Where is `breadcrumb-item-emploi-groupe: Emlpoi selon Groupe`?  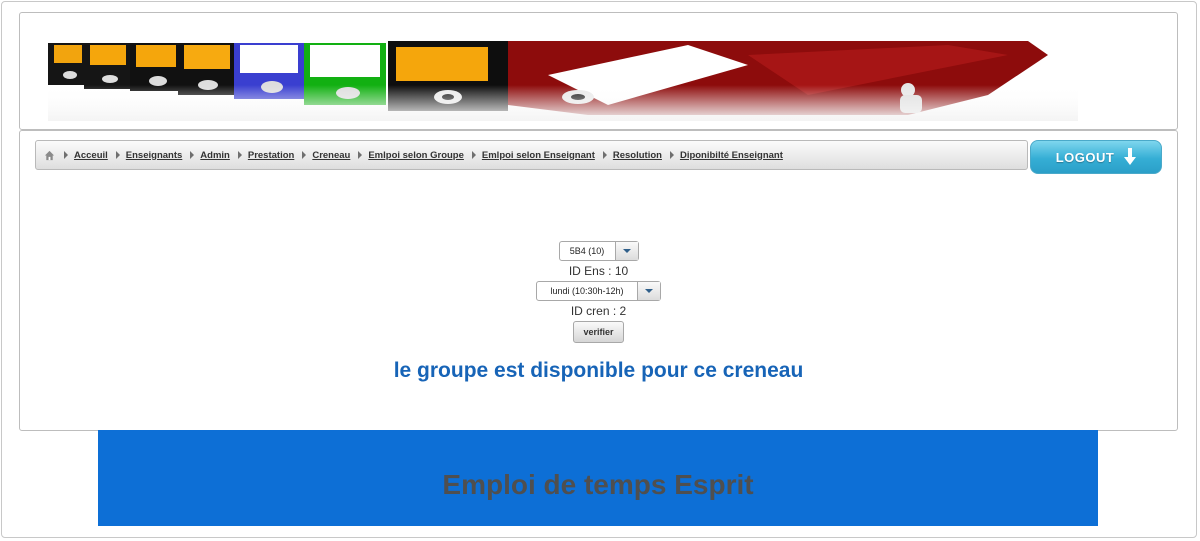
breadcrumb-item-emploi-groupe: Emlpoi selon Groupe is located at coordinates (415, 155).